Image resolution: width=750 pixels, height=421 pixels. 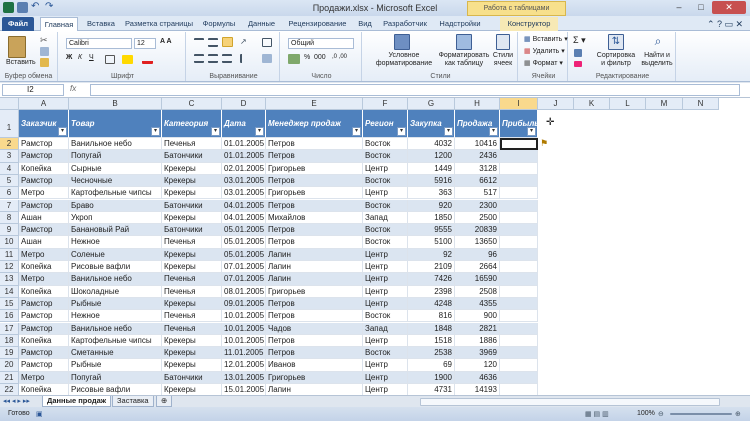 I want to click on table-cell: 7426, so click(x=431, y=279).